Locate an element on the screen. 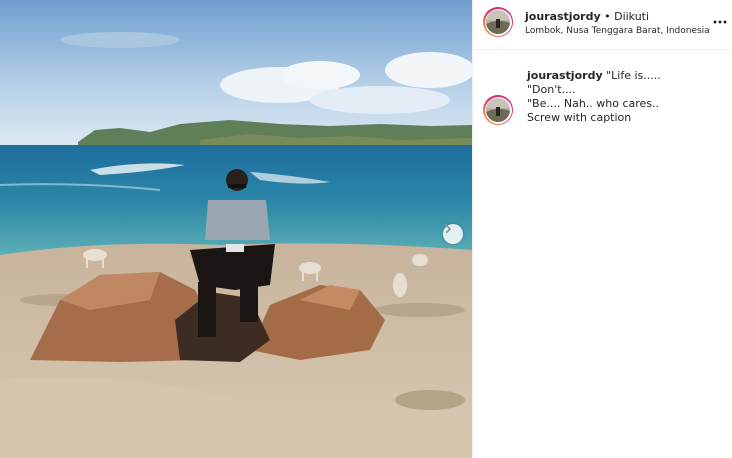 The width and height of the screenshot is (732, 458). caption-username: jourastjordy is located at coordinates (565, 75).